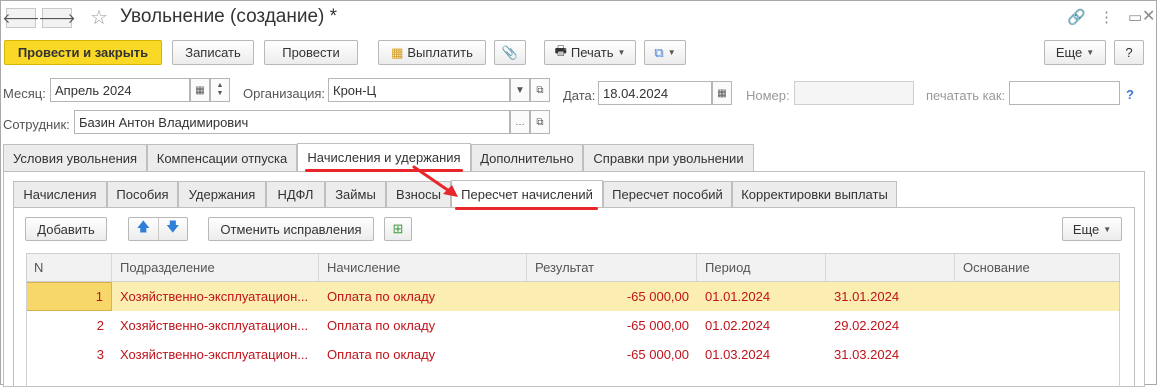 This screenshot has width=1157, height=387. I want to click on create-based-button: ⧉ ▼, so click(665, 52).